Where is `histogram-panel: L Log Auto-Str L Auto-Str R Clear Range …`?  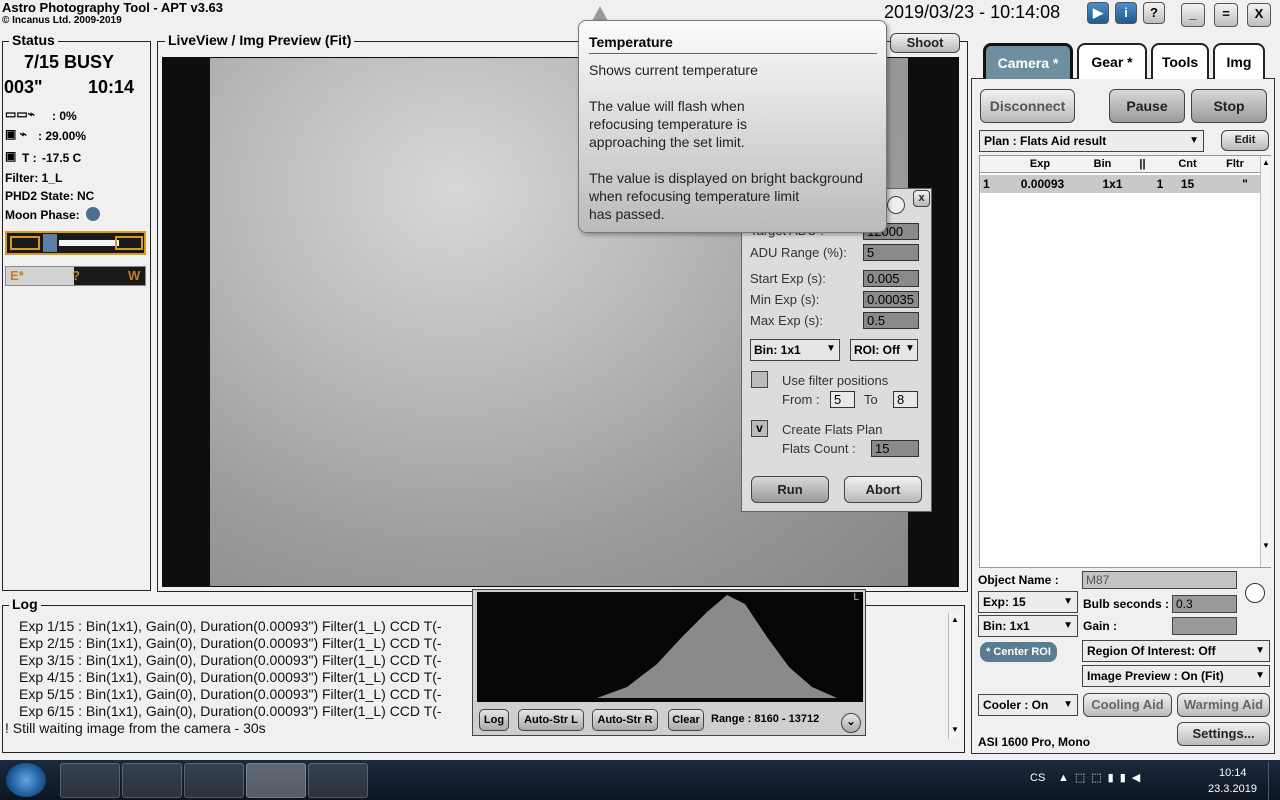 histogram-panel: L Log Auto-Str L Auto-Str R Clear Range … is located at coordinates (669, 662).